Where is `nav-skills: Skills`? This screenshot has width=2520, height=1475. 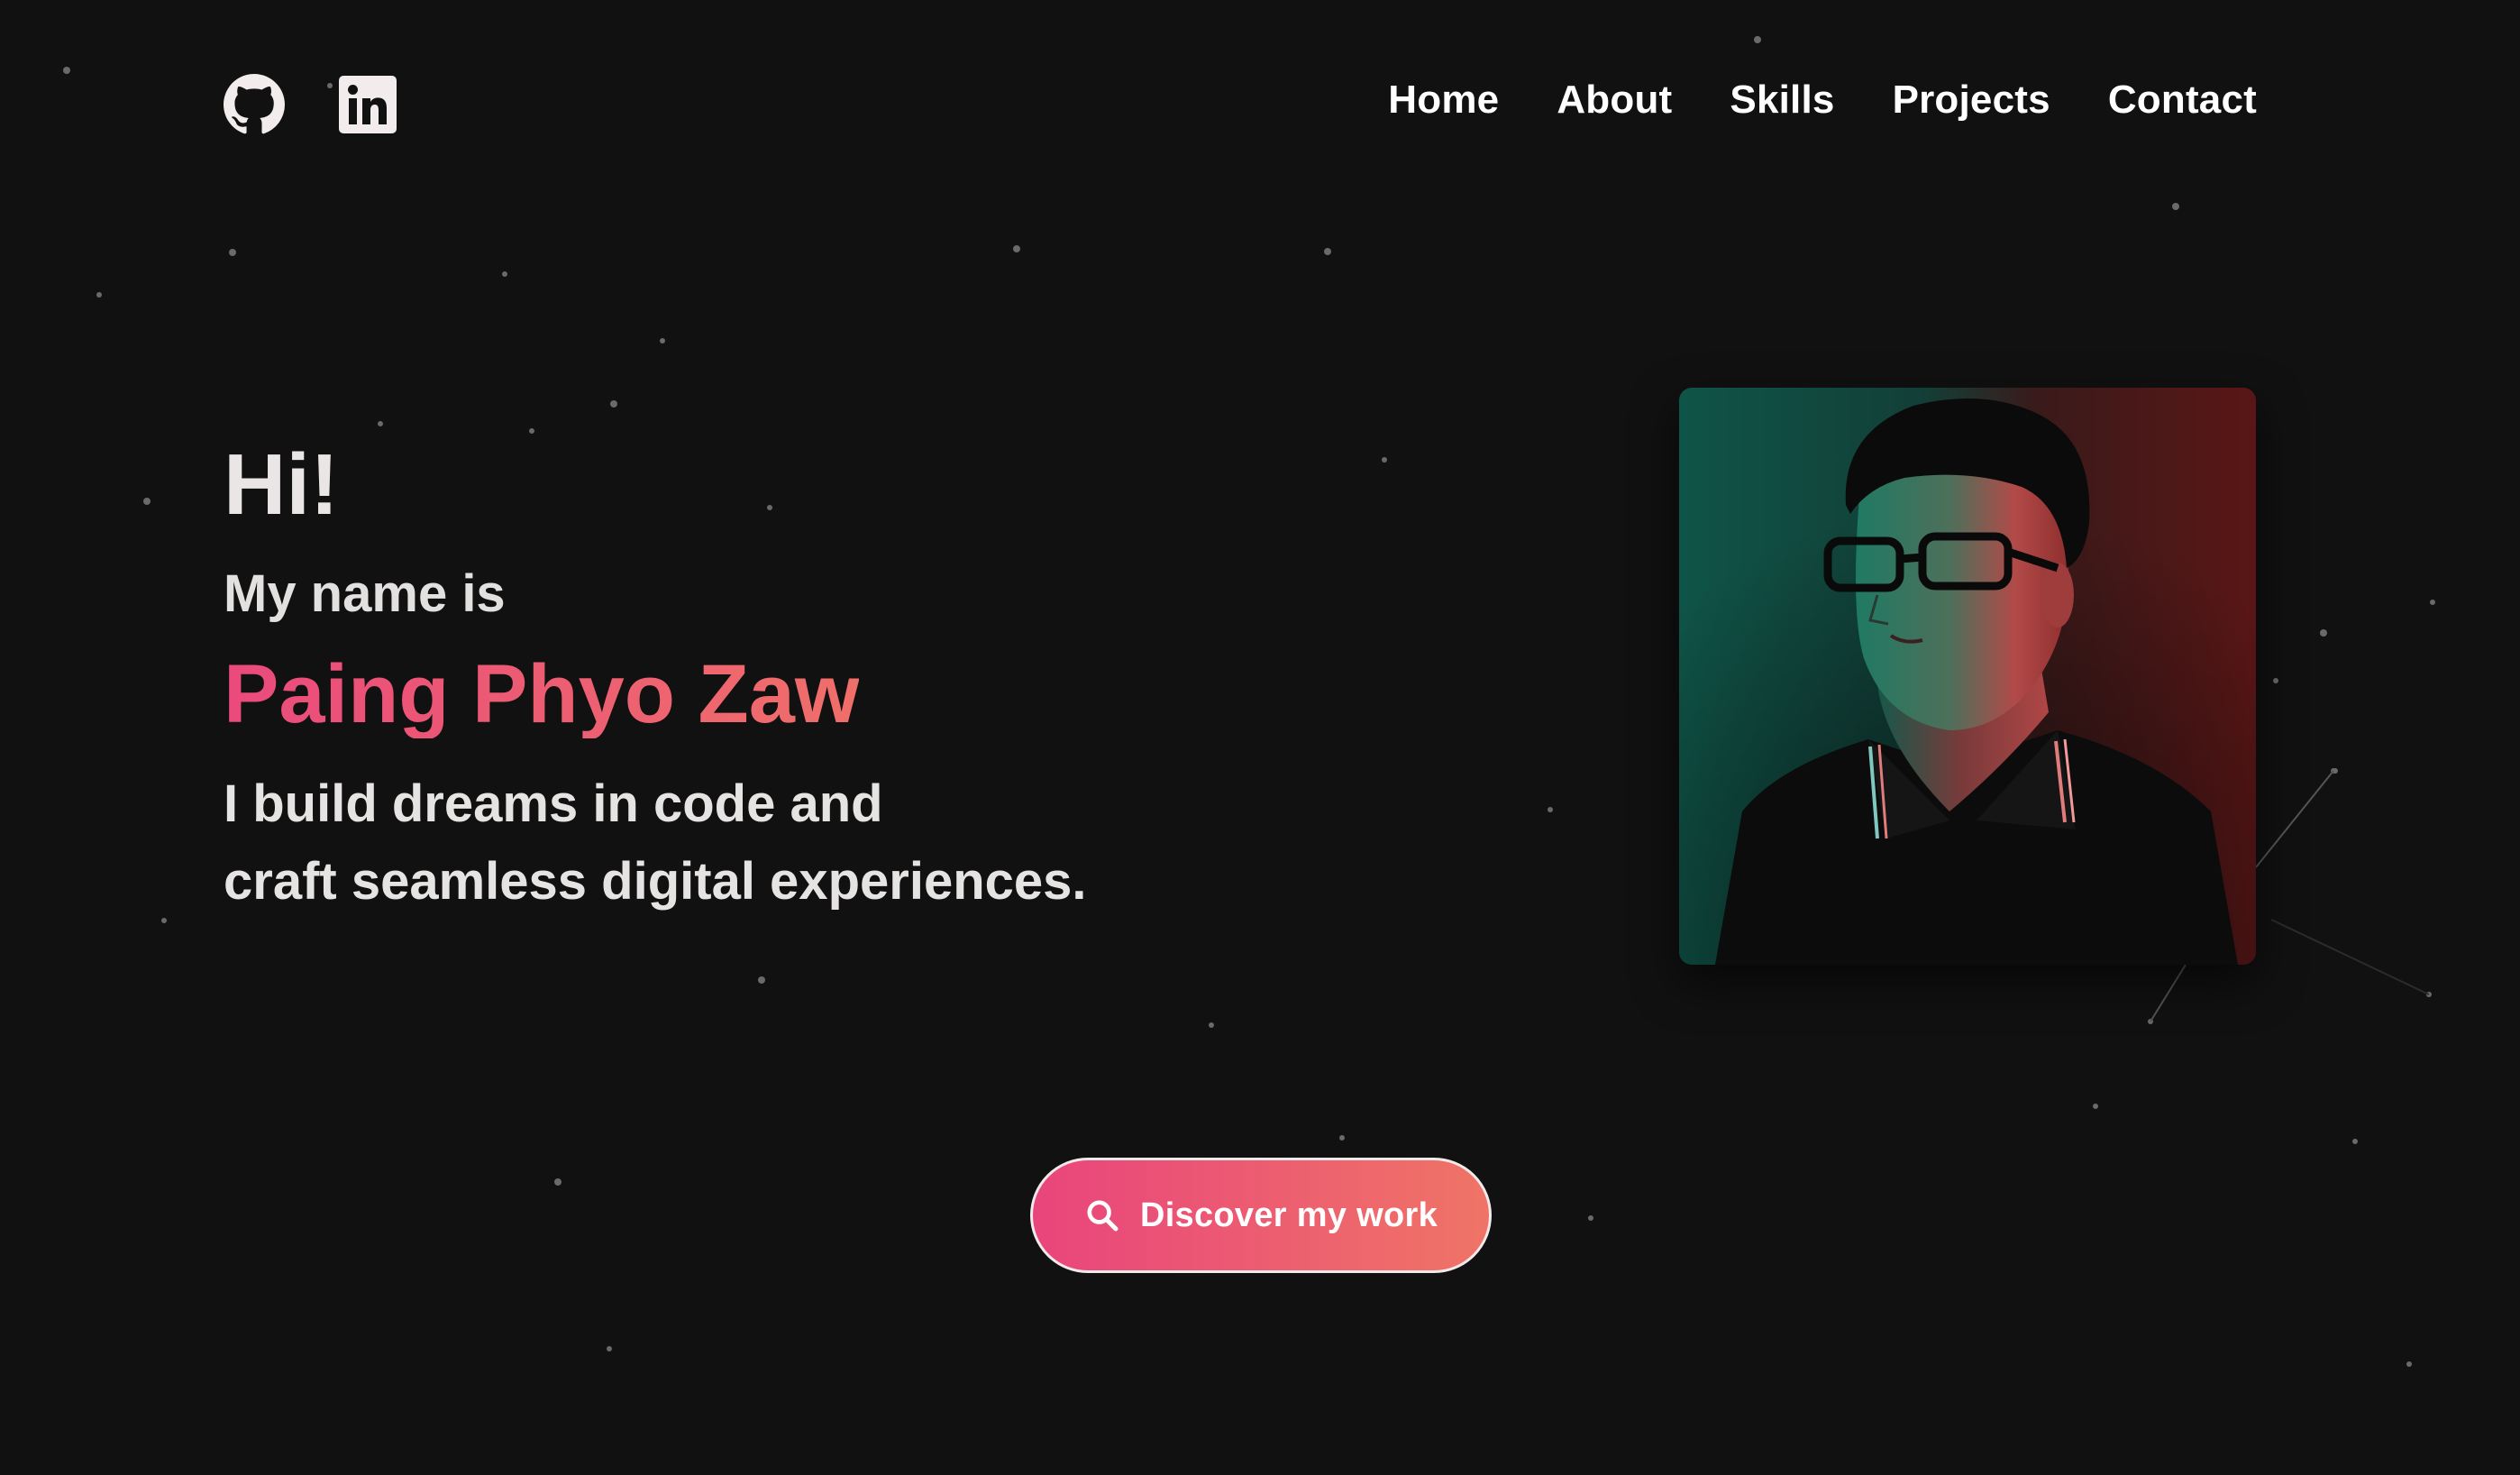 nav-skills: Skills is located at coordinates (1782, 101).